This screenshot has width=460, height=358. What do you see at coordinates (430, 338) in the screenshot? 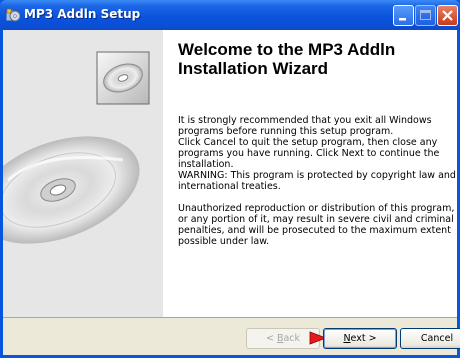
I see `cancel-button: Cancel` at bounding box center [430, 338].